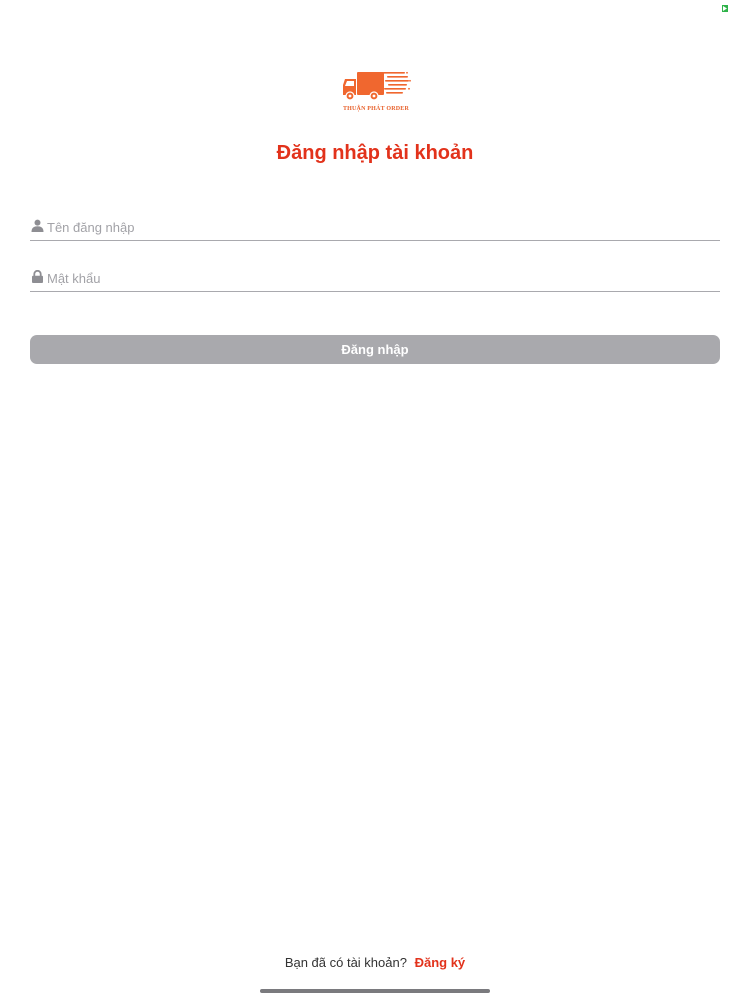  I want to click on user-icon, so click(37, 225).